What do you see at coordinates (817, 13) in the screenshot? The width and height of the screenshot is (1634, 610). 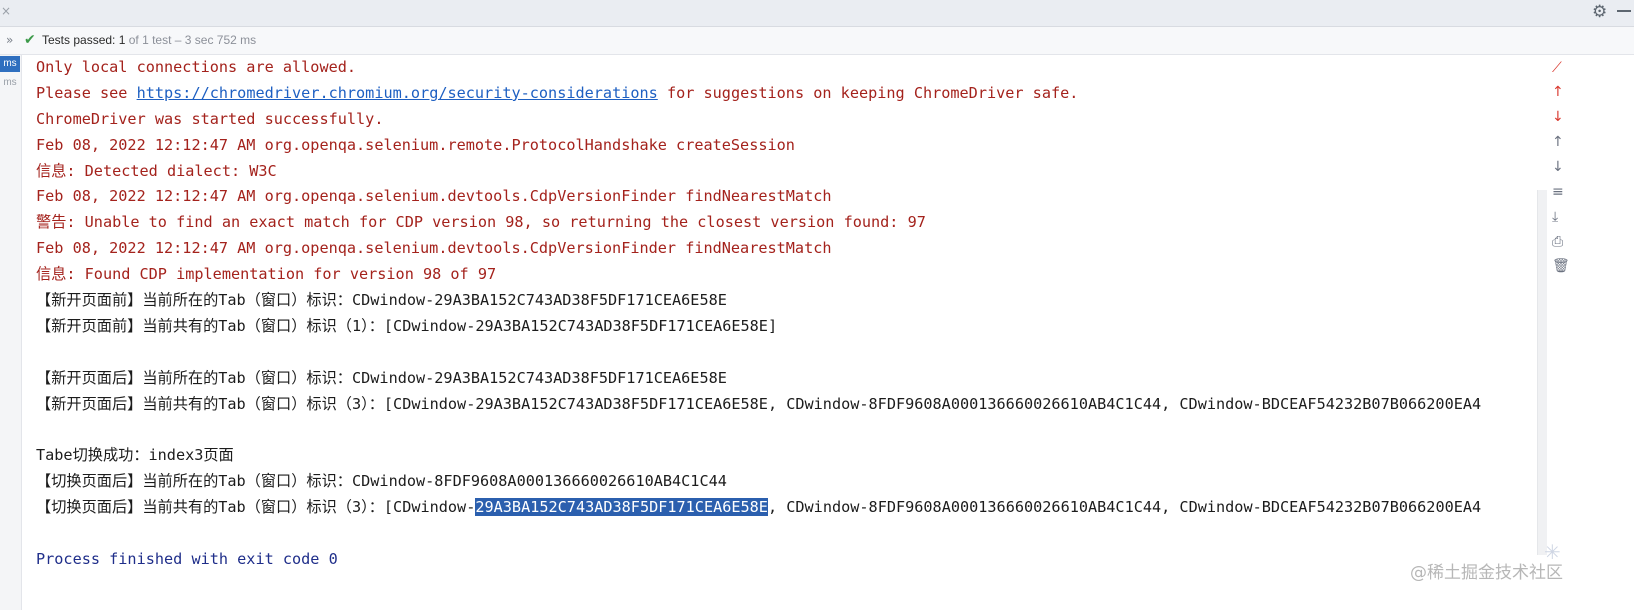 I see `window-title-strip: × ⚙` at bounding box center [817, 13].